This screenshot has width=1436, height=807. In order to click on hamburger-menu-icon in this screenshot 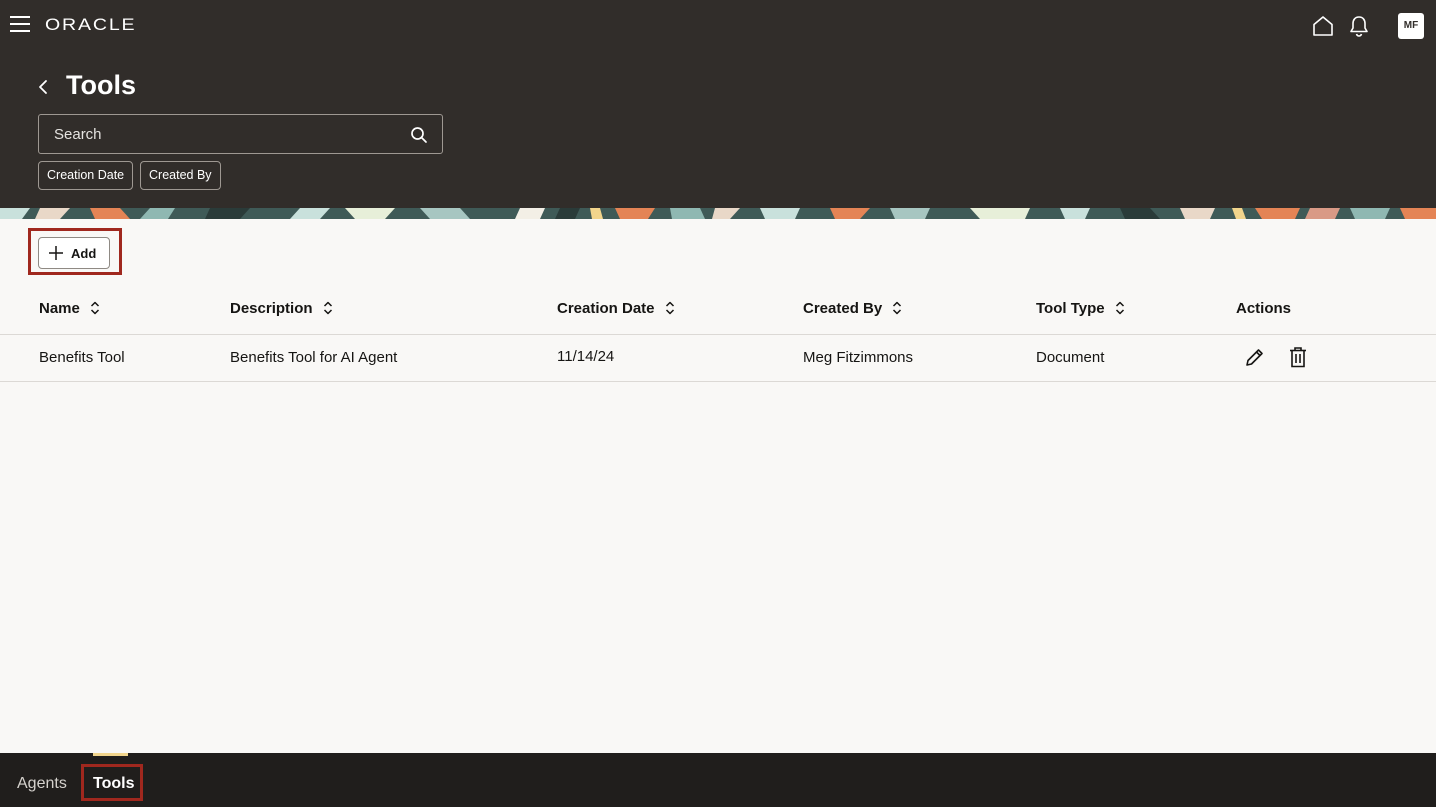, I will do `click(20, 26)`.